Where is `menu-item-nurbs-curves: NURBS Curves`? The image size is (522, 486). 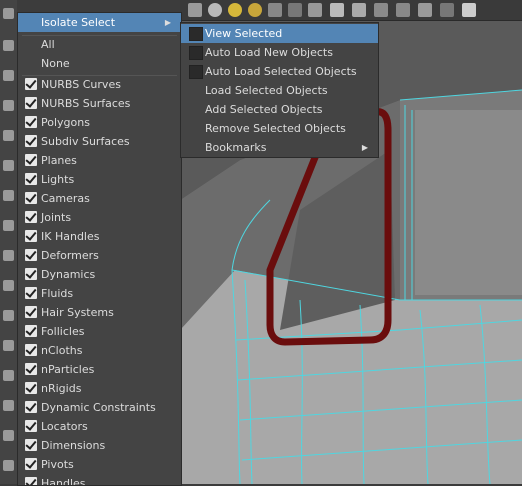
menu-item-nurbs-curves: NURBS Curves is located at coordinates (99, 84).